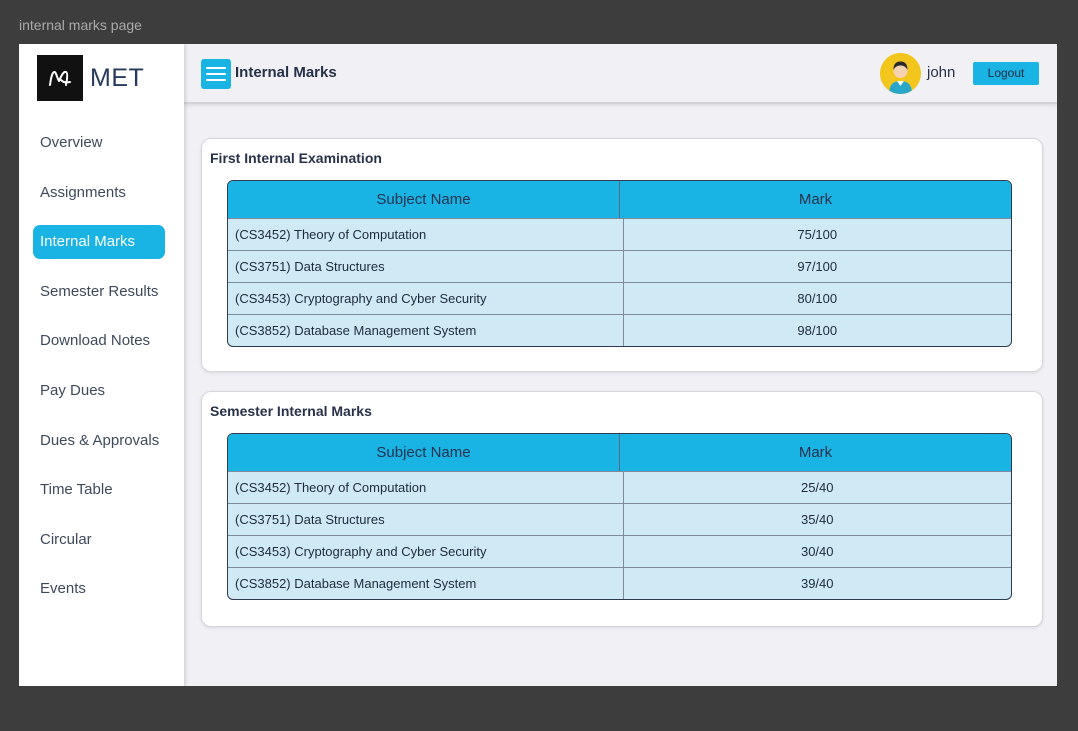 This screenshot has height=731, width=1078. Describe the element at coordinates (817, 487) in the screenshot. I see `mark-cell: 25/40` at that location.